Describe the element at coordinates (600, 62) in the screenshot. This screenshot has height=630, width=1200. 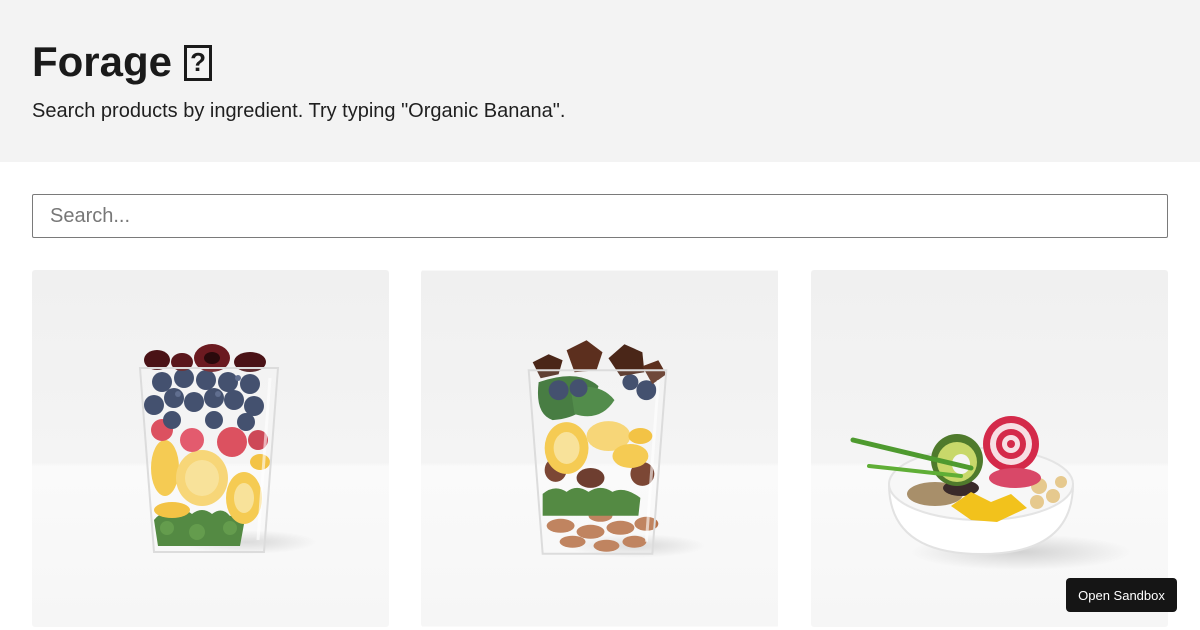
I see `page-title: Forage` at that location.